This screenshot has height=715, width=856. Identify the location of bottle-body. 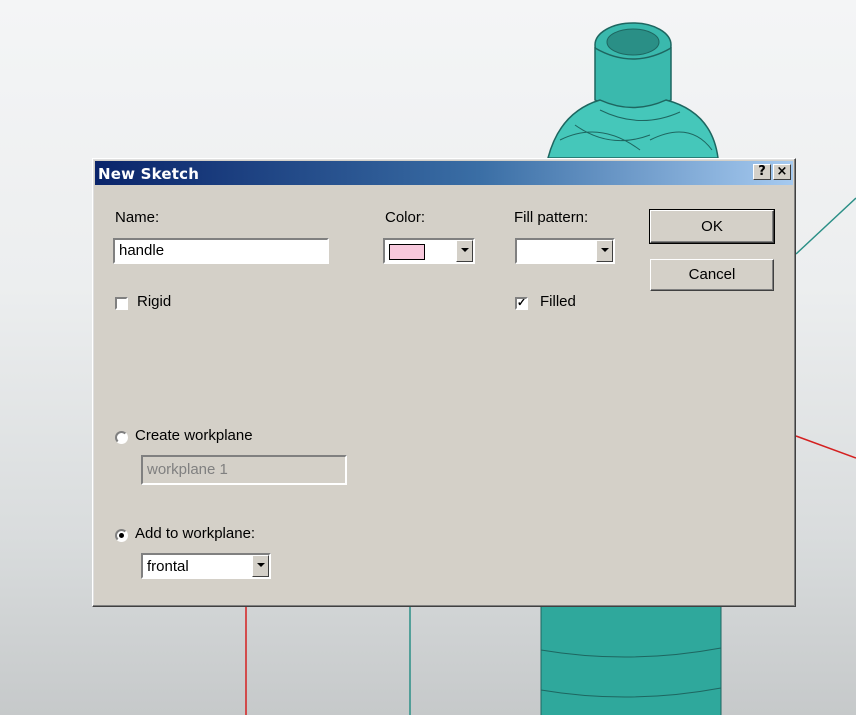
(631, 660).